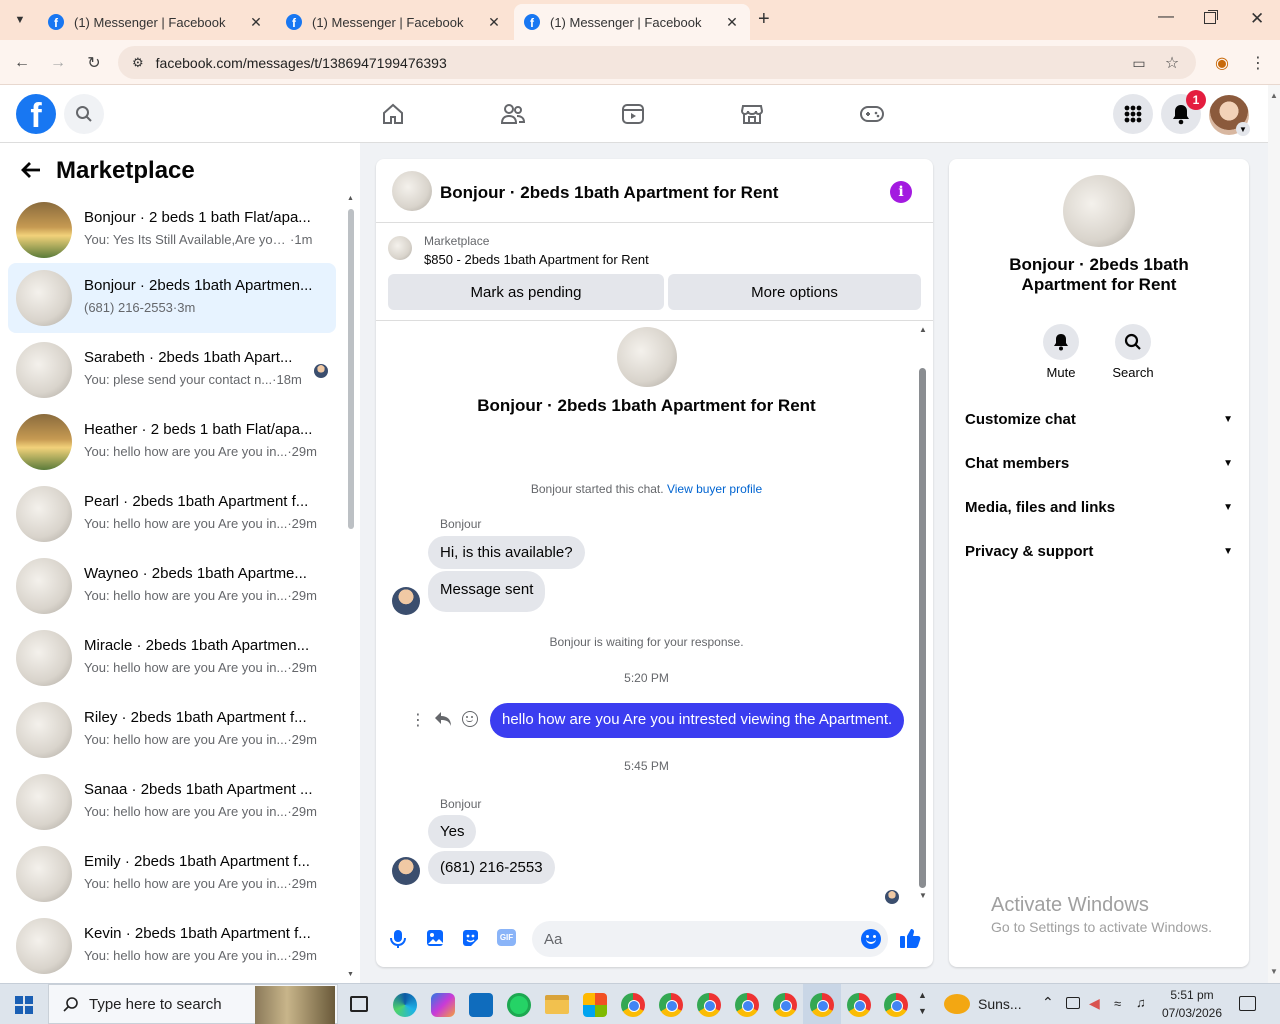 Image resolution: width=1280 pixels, height=1024 pixels. Describe the element at coordinates (1133, 342) in the screenshot. I see `search-button` at that location.